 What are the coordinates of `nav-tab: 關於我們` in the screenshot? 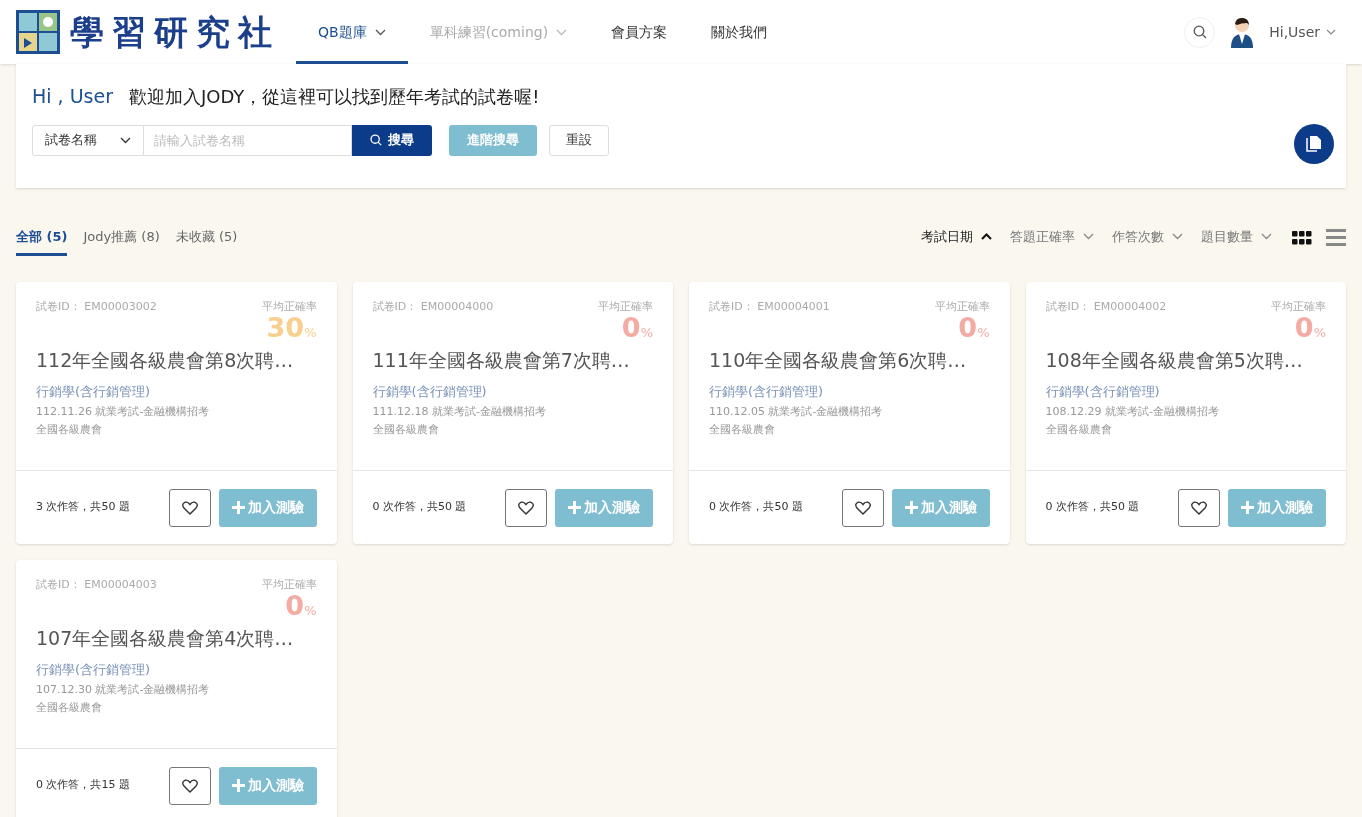 It's located at (739, 32).